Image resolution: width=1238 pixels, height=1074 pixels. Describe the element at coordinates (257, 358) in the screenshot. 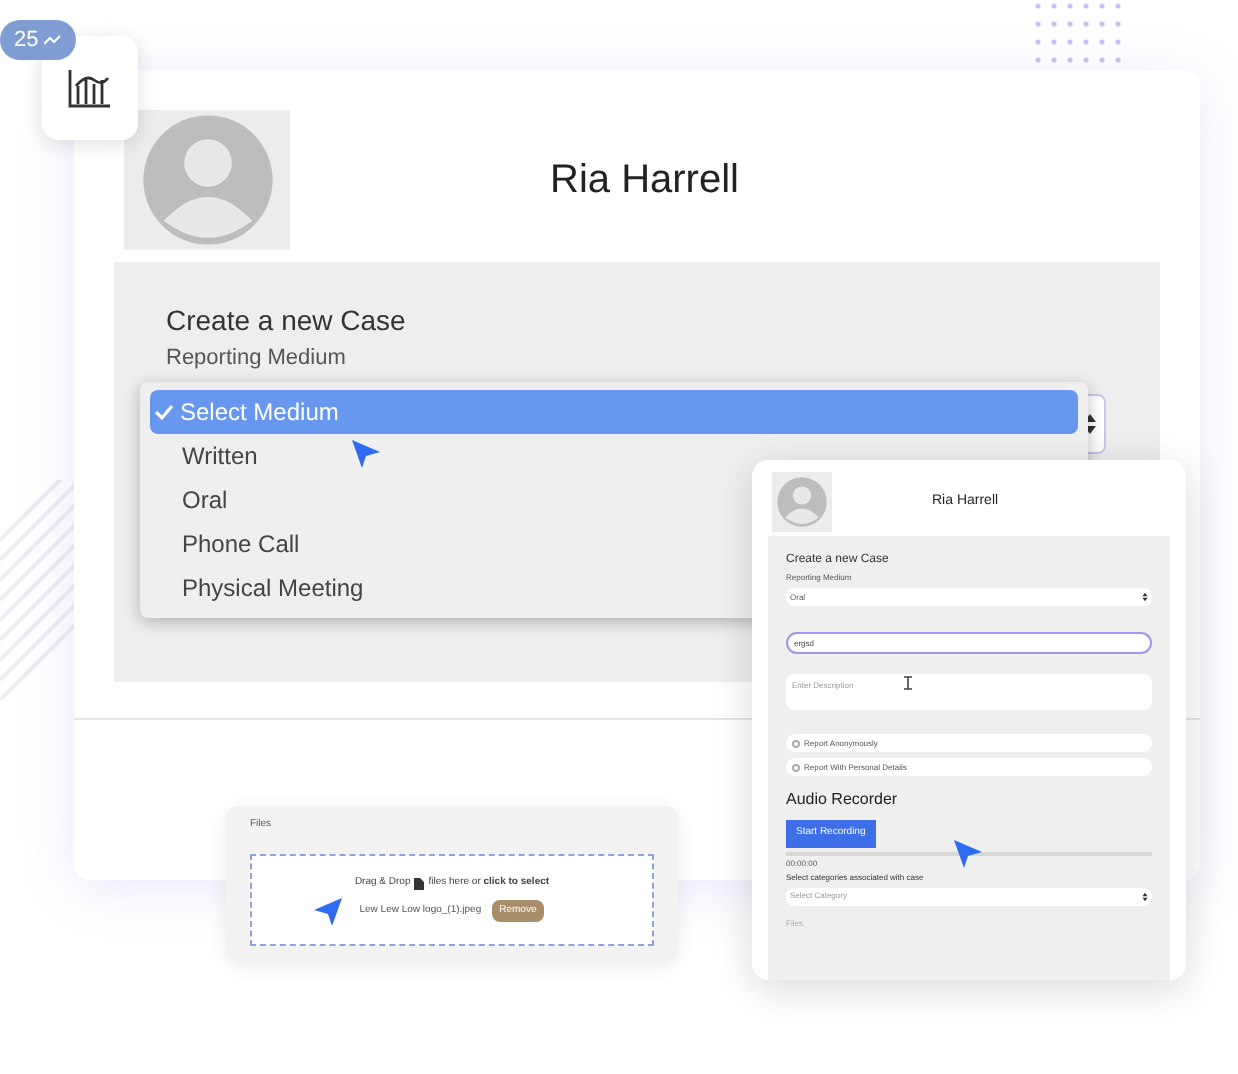

I see `field-label: Reporting Medium` at that location.